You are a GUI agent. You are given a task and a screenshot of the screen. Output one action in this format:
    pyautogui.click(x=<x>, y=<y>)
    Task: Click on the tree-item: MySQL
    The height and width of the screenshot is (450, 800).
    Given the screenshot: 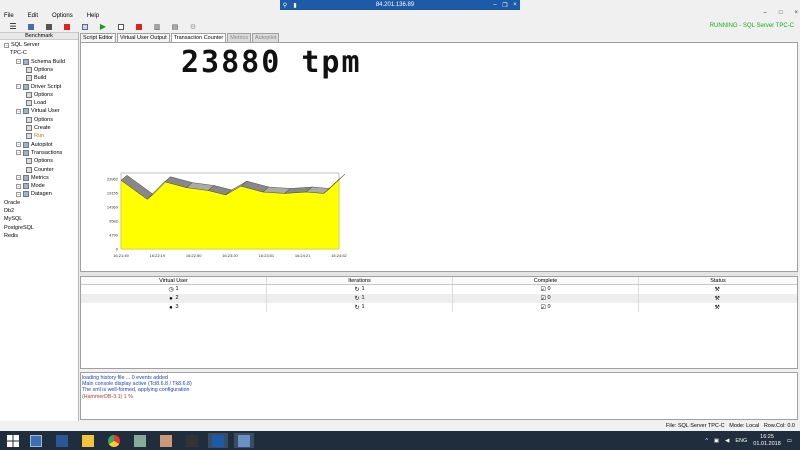 What is the action you would take?
    pyautogui.click(x=13, y=219)
    